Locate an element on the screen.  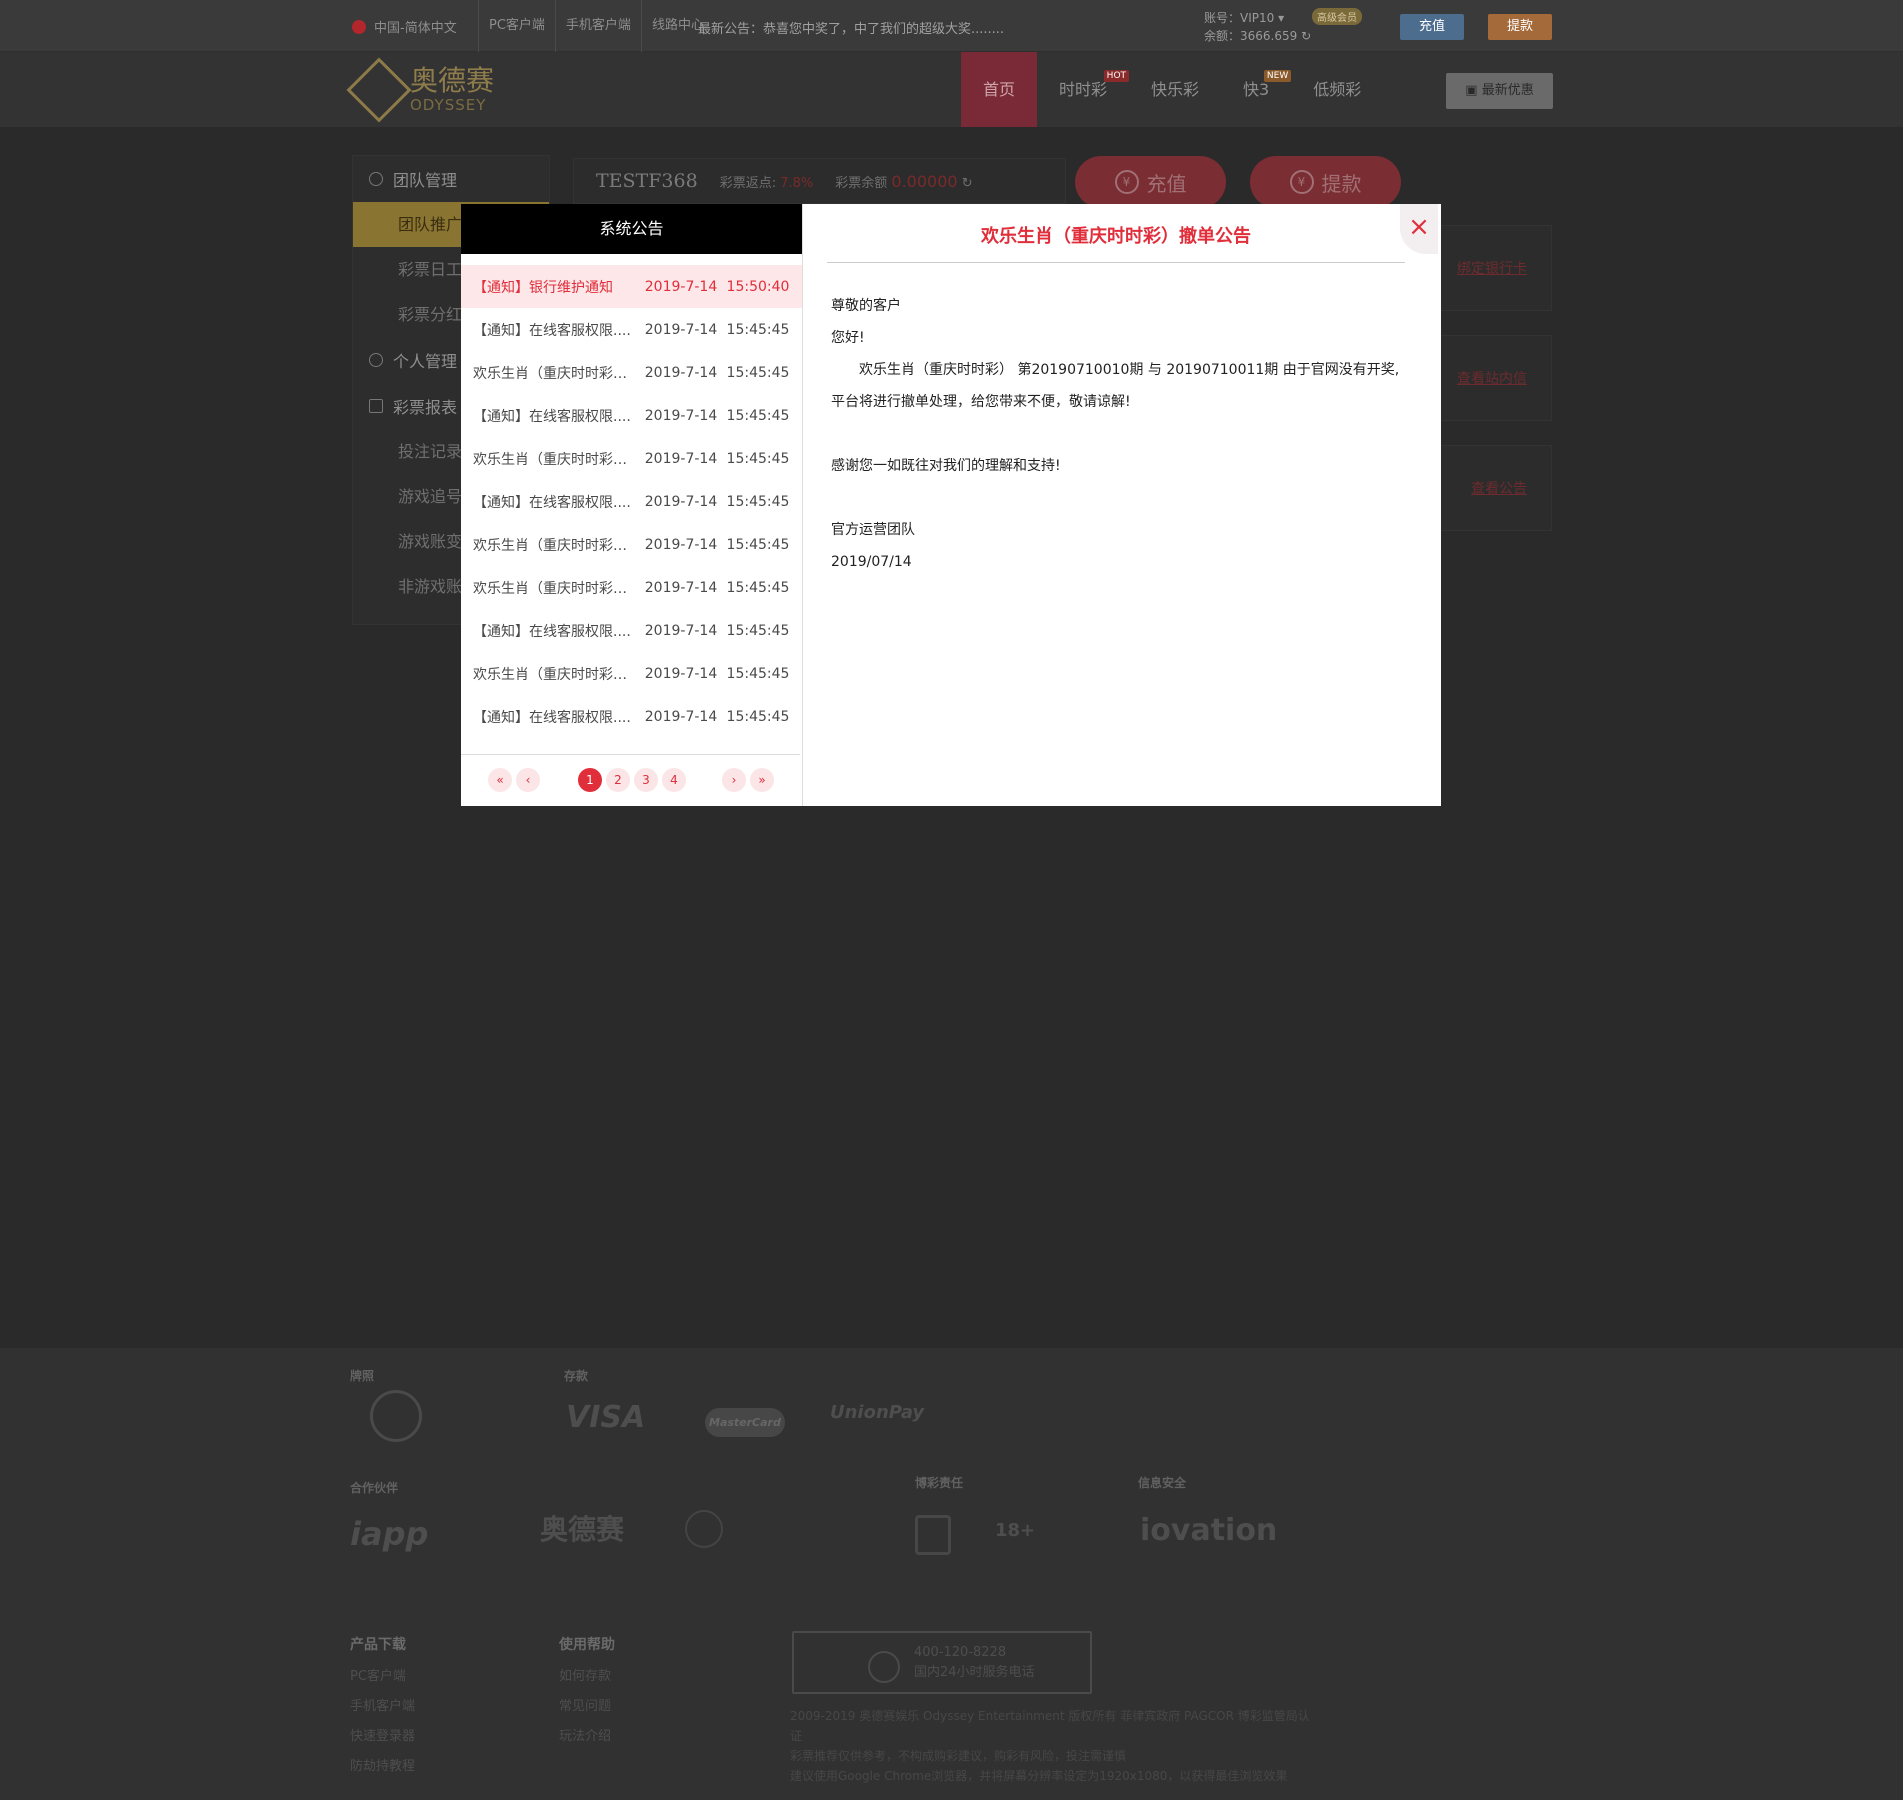
page-2-button: 2 is located at coordinates (618, 780).